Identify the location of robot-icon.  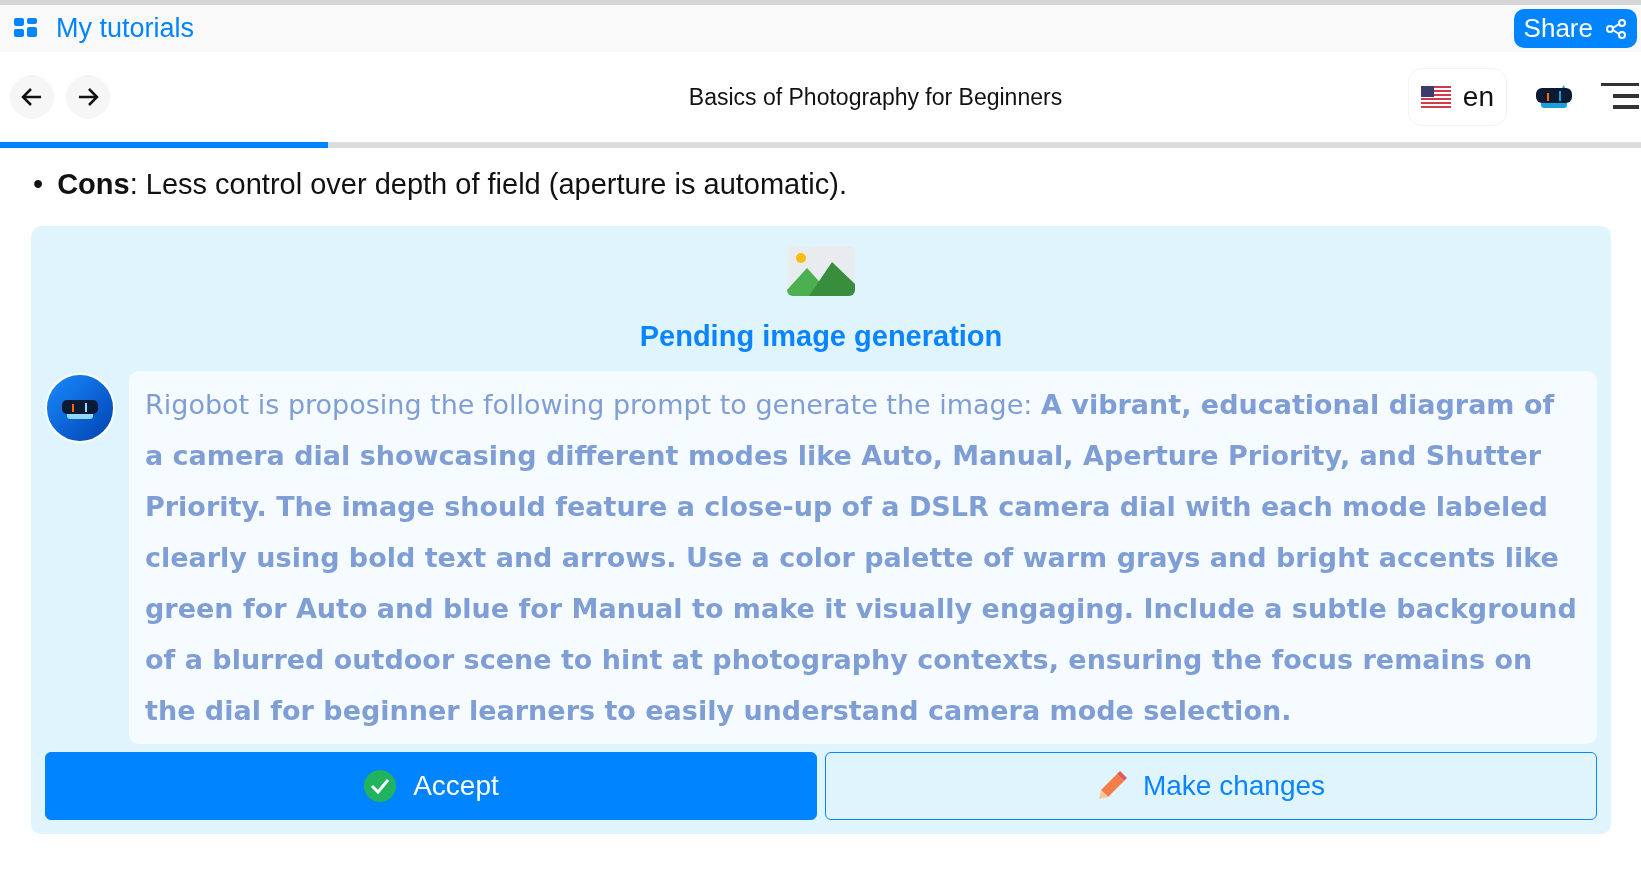
(1554, 97).